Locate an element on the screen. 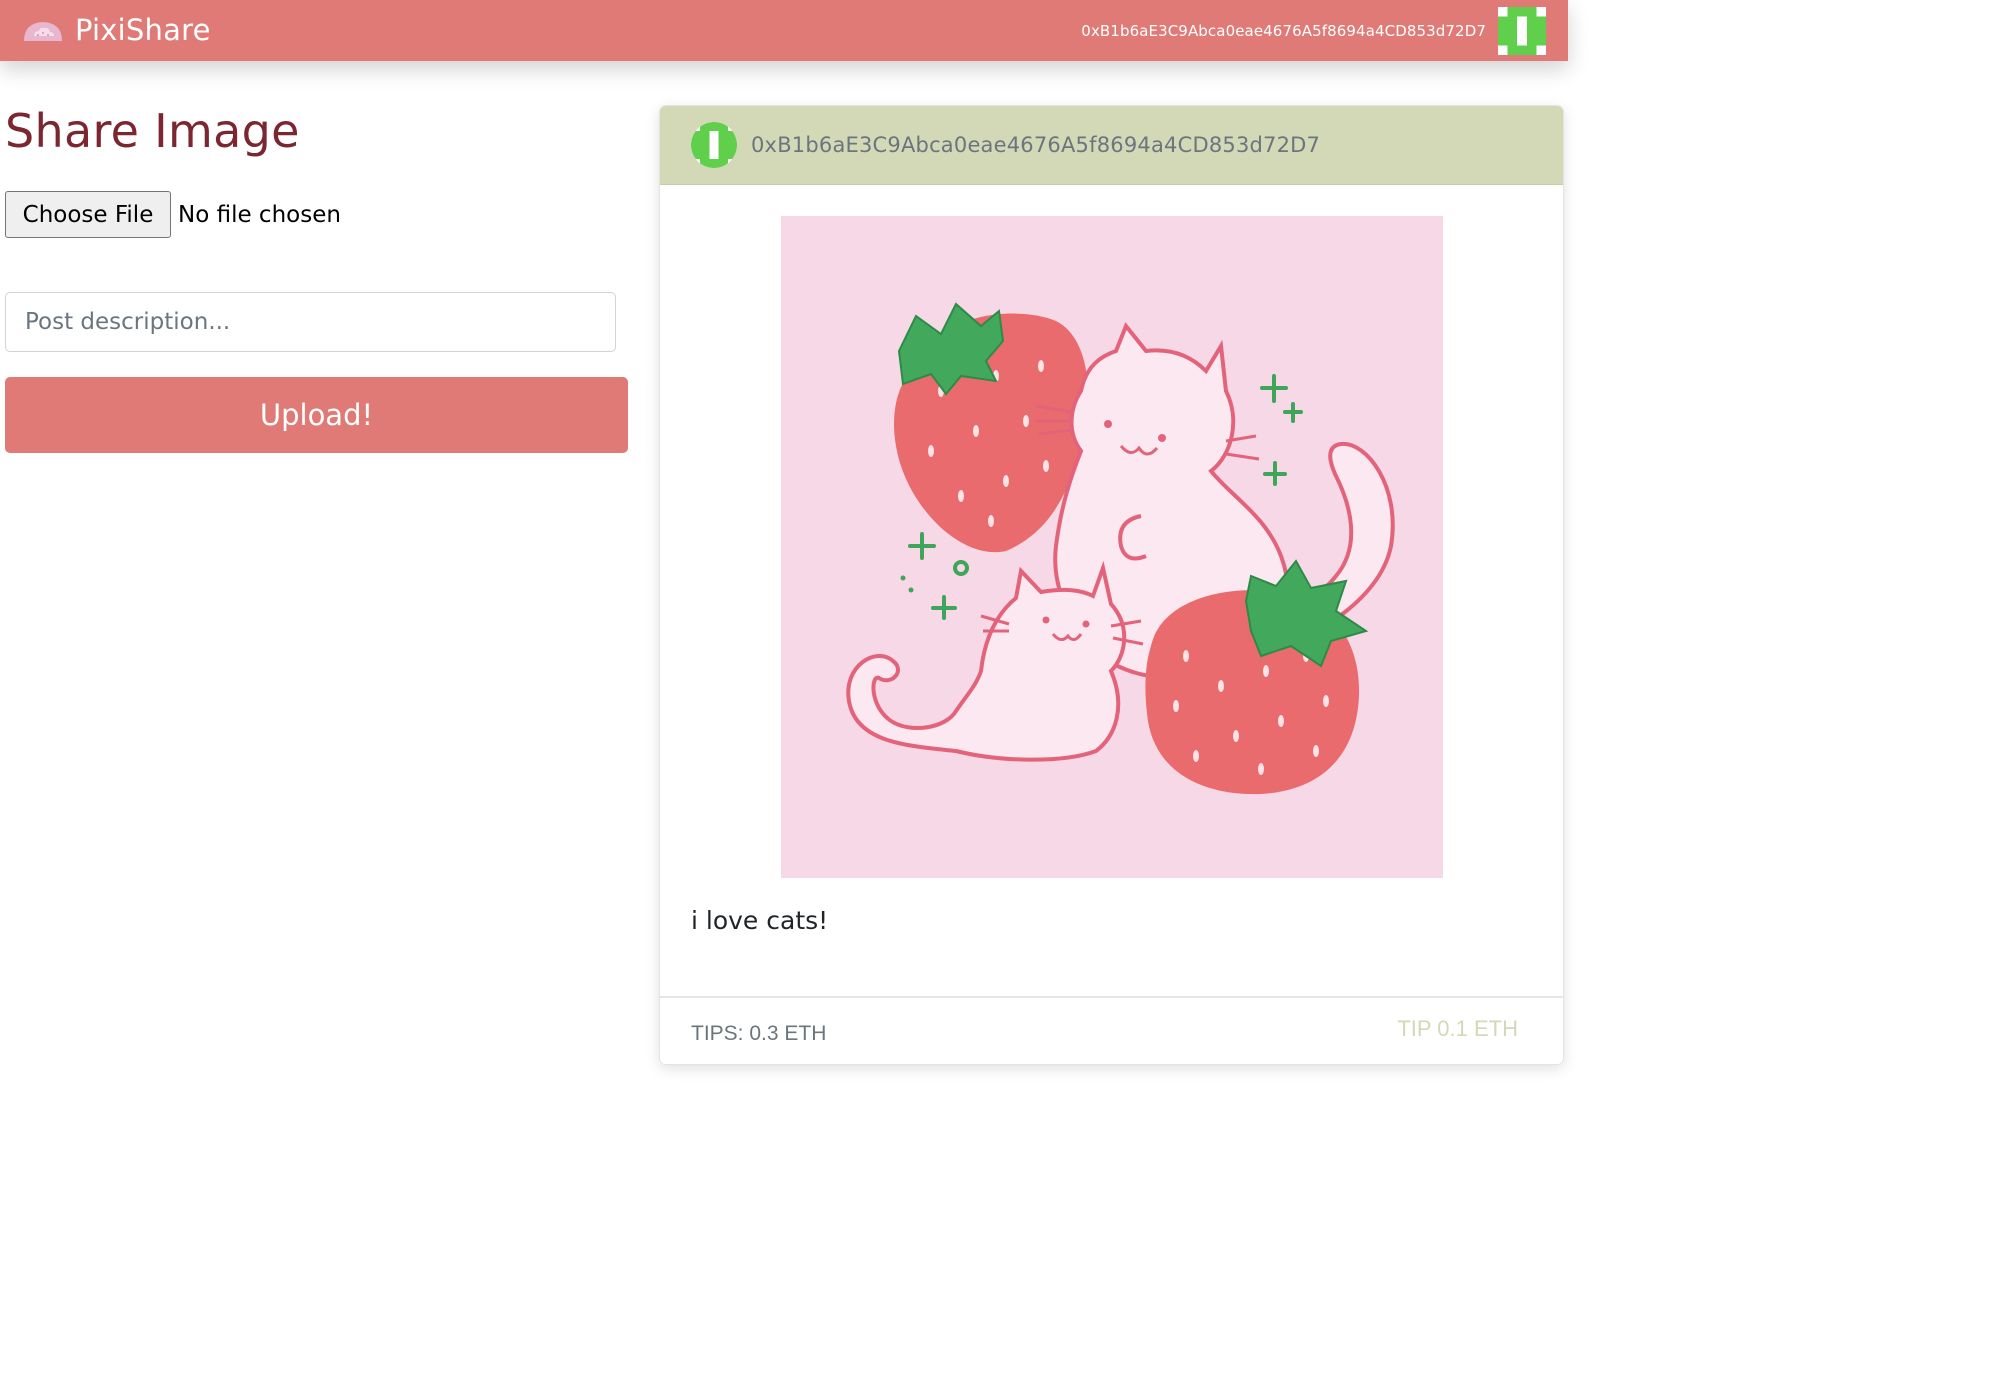 This screenshot has height=1374, width=1992. file-status: No file chosen is located at coordinates (259, 214).